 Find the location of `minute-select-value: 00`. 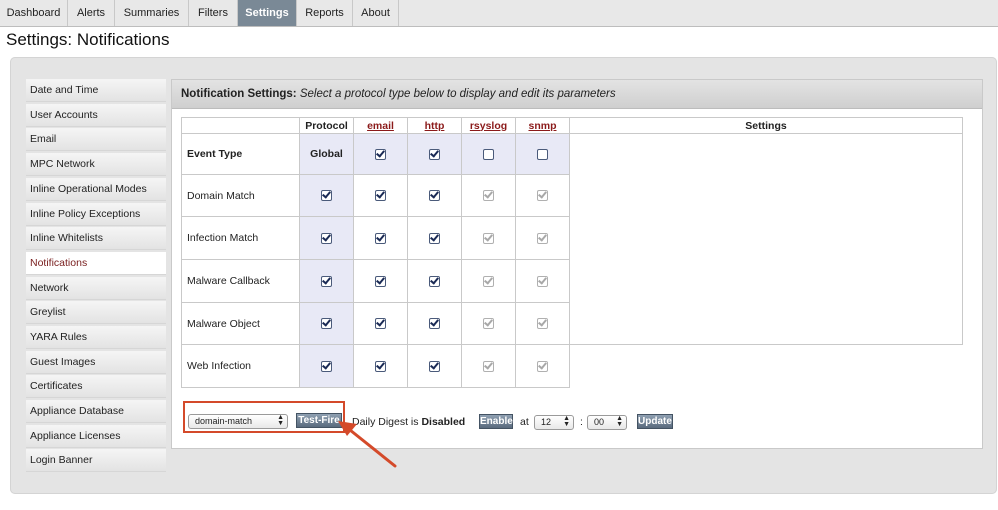

minute-select-value: 00 is located at coordinates (599, 422).